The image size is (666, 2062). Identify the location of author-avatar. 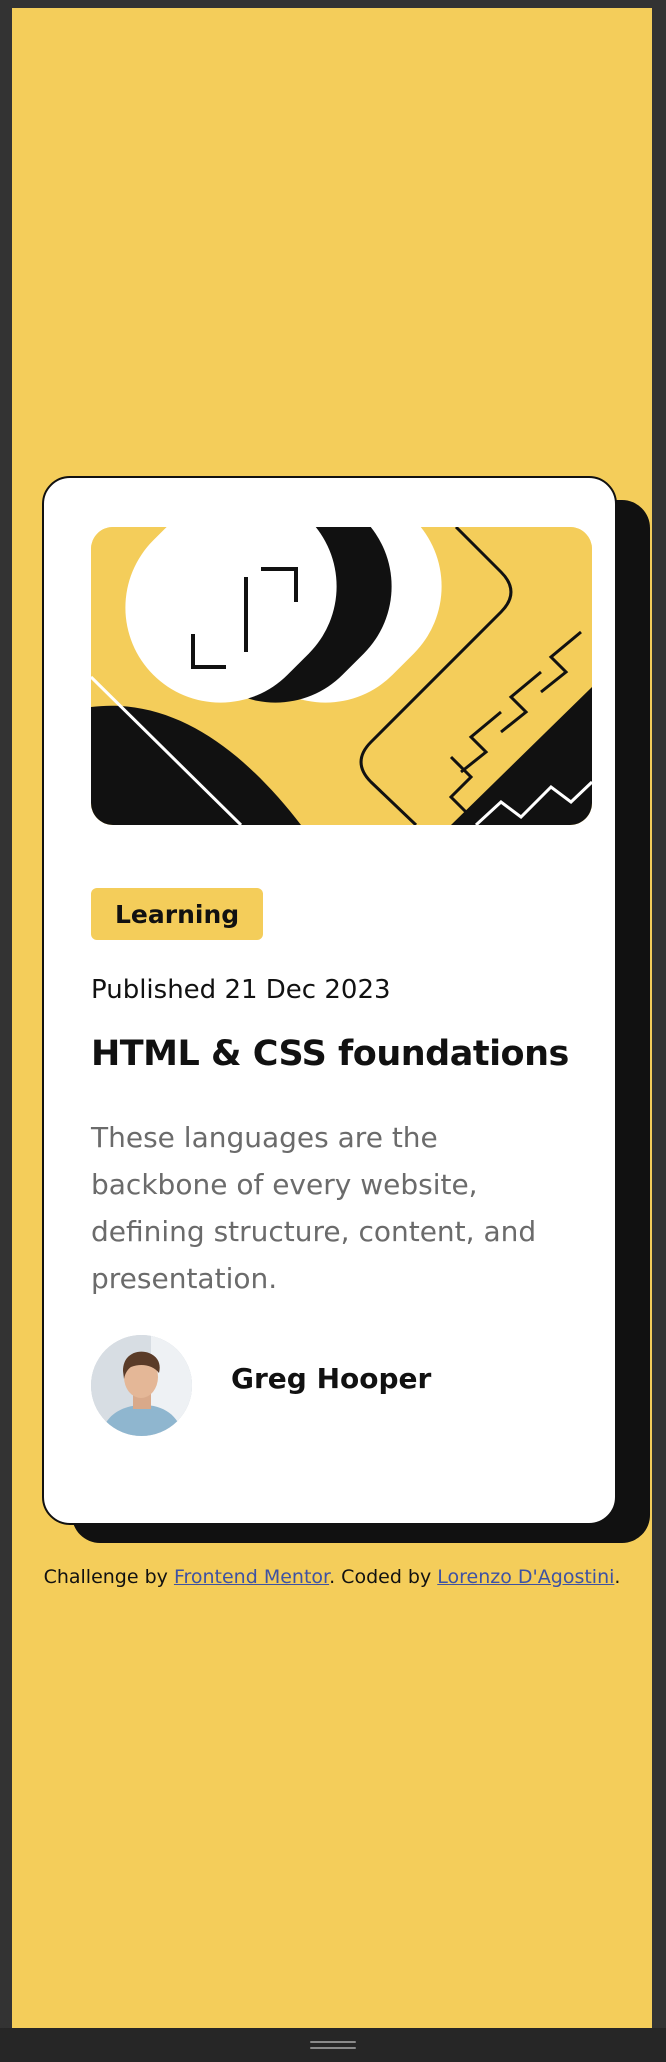
(141, 1385).